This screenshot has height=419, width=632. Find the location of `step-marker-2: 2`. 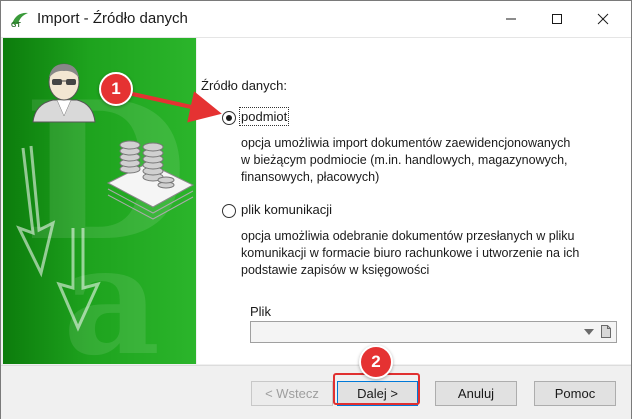

step-marker-2: 2 is located at coordinates (376, 362).